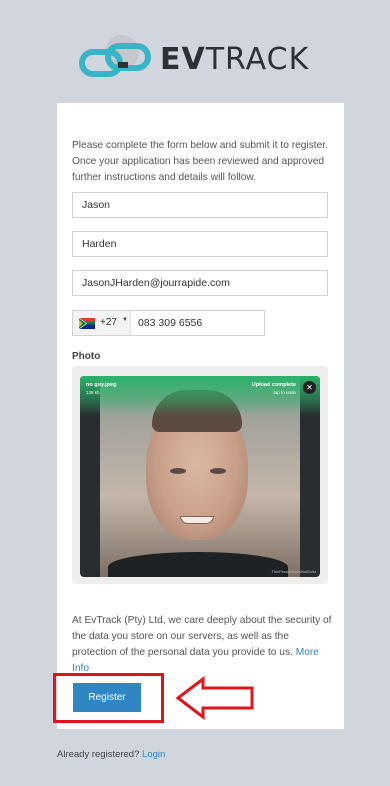 This screenshot has width=390, height=786. Describe the element at coordinates (200, 205) in the screenshot. I see `first-name-field: Jason` at that location.